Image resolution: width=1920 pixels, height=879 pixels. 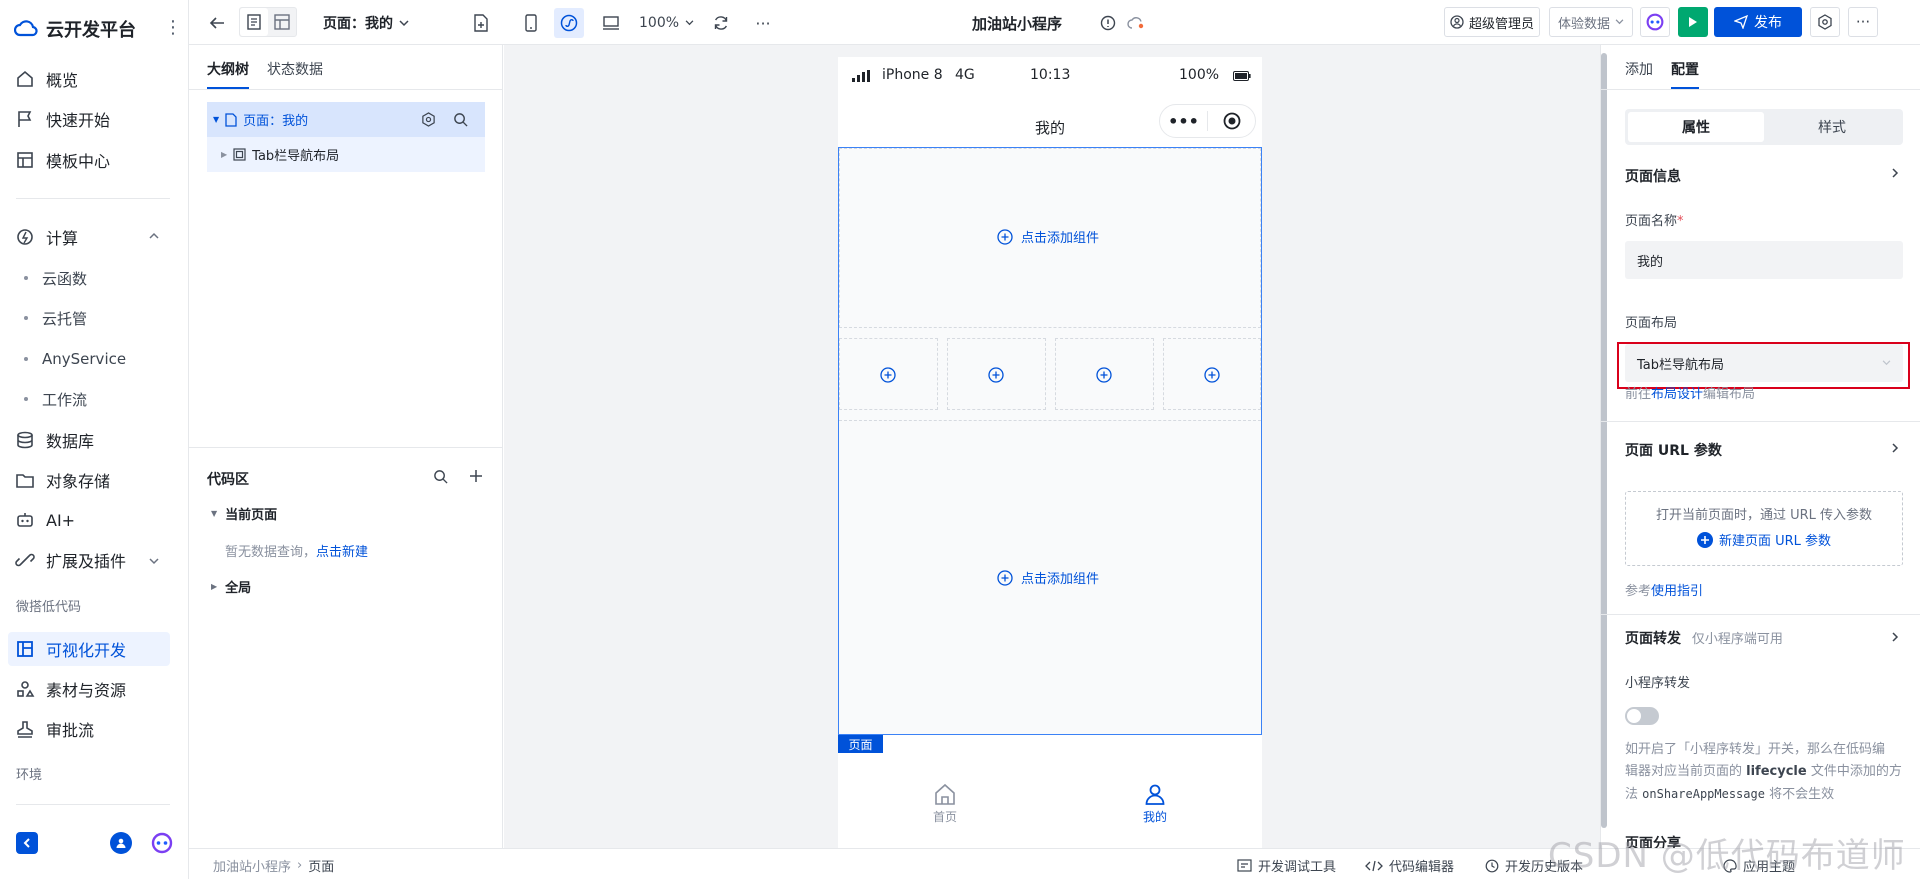 What do you see at coordinates (763, 23) in the screenshot?
I see `more-horizontal-icon: ···` at bounding box center [763, 23].